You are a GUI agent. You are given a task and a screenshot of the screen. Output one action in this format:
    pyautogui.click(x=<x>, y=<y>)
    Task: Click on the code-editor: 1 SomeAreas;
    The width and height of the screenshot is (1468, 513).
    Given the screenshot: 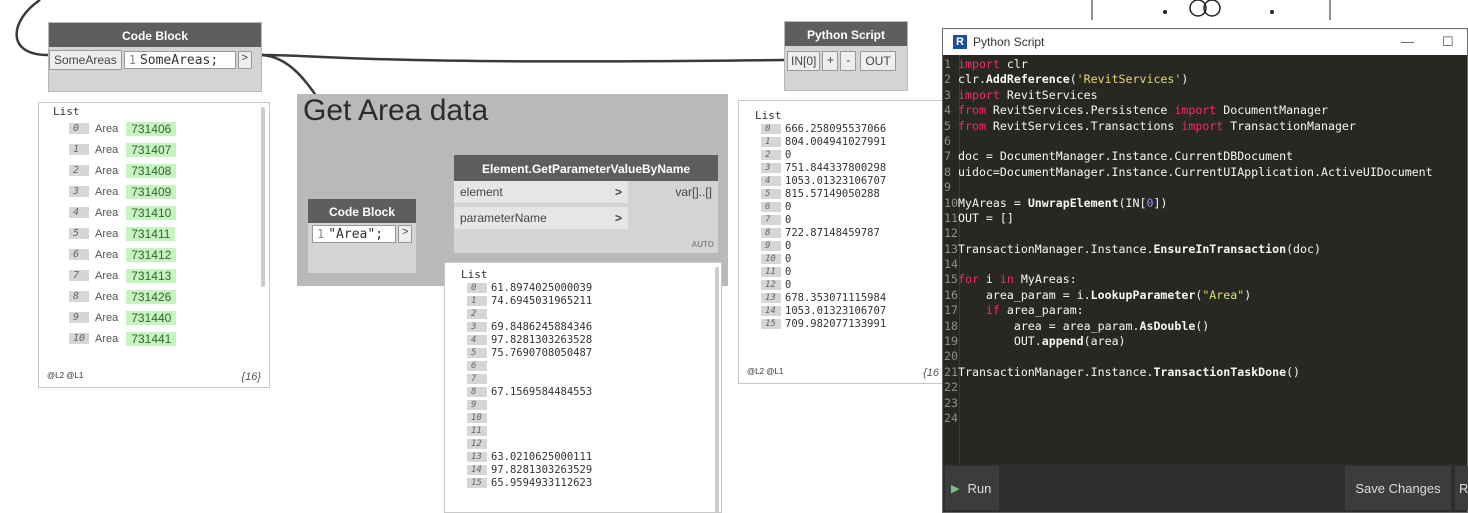 What is the action you would take?
    pyautogui.click(x=179, y=60)
    